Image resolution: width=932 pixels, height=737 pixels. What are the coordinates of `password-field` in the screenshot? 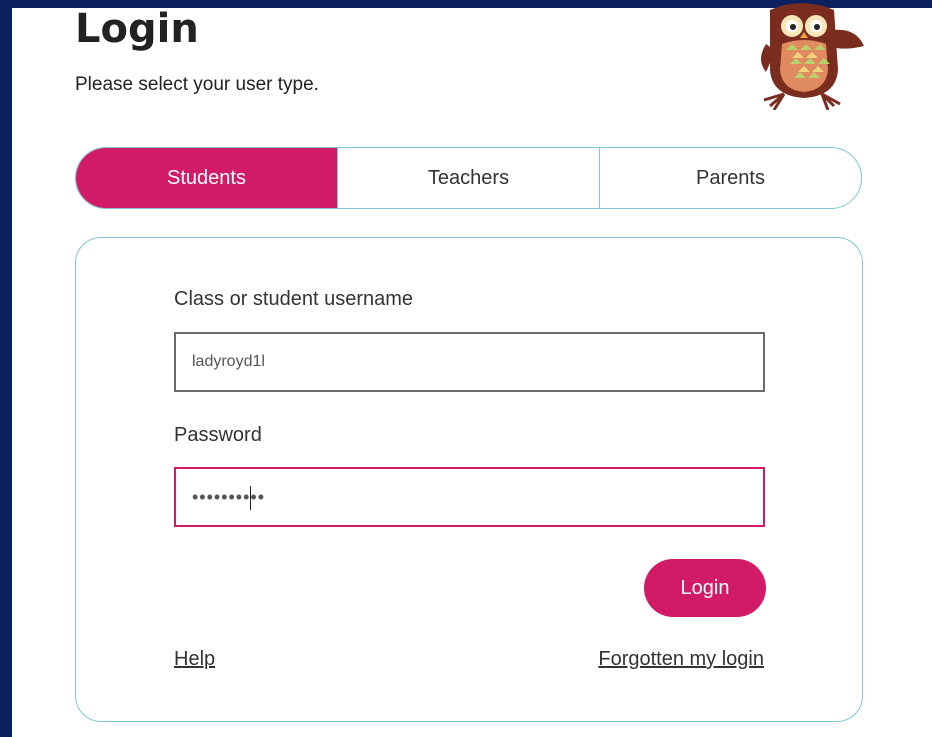 It's located at (469, 497).